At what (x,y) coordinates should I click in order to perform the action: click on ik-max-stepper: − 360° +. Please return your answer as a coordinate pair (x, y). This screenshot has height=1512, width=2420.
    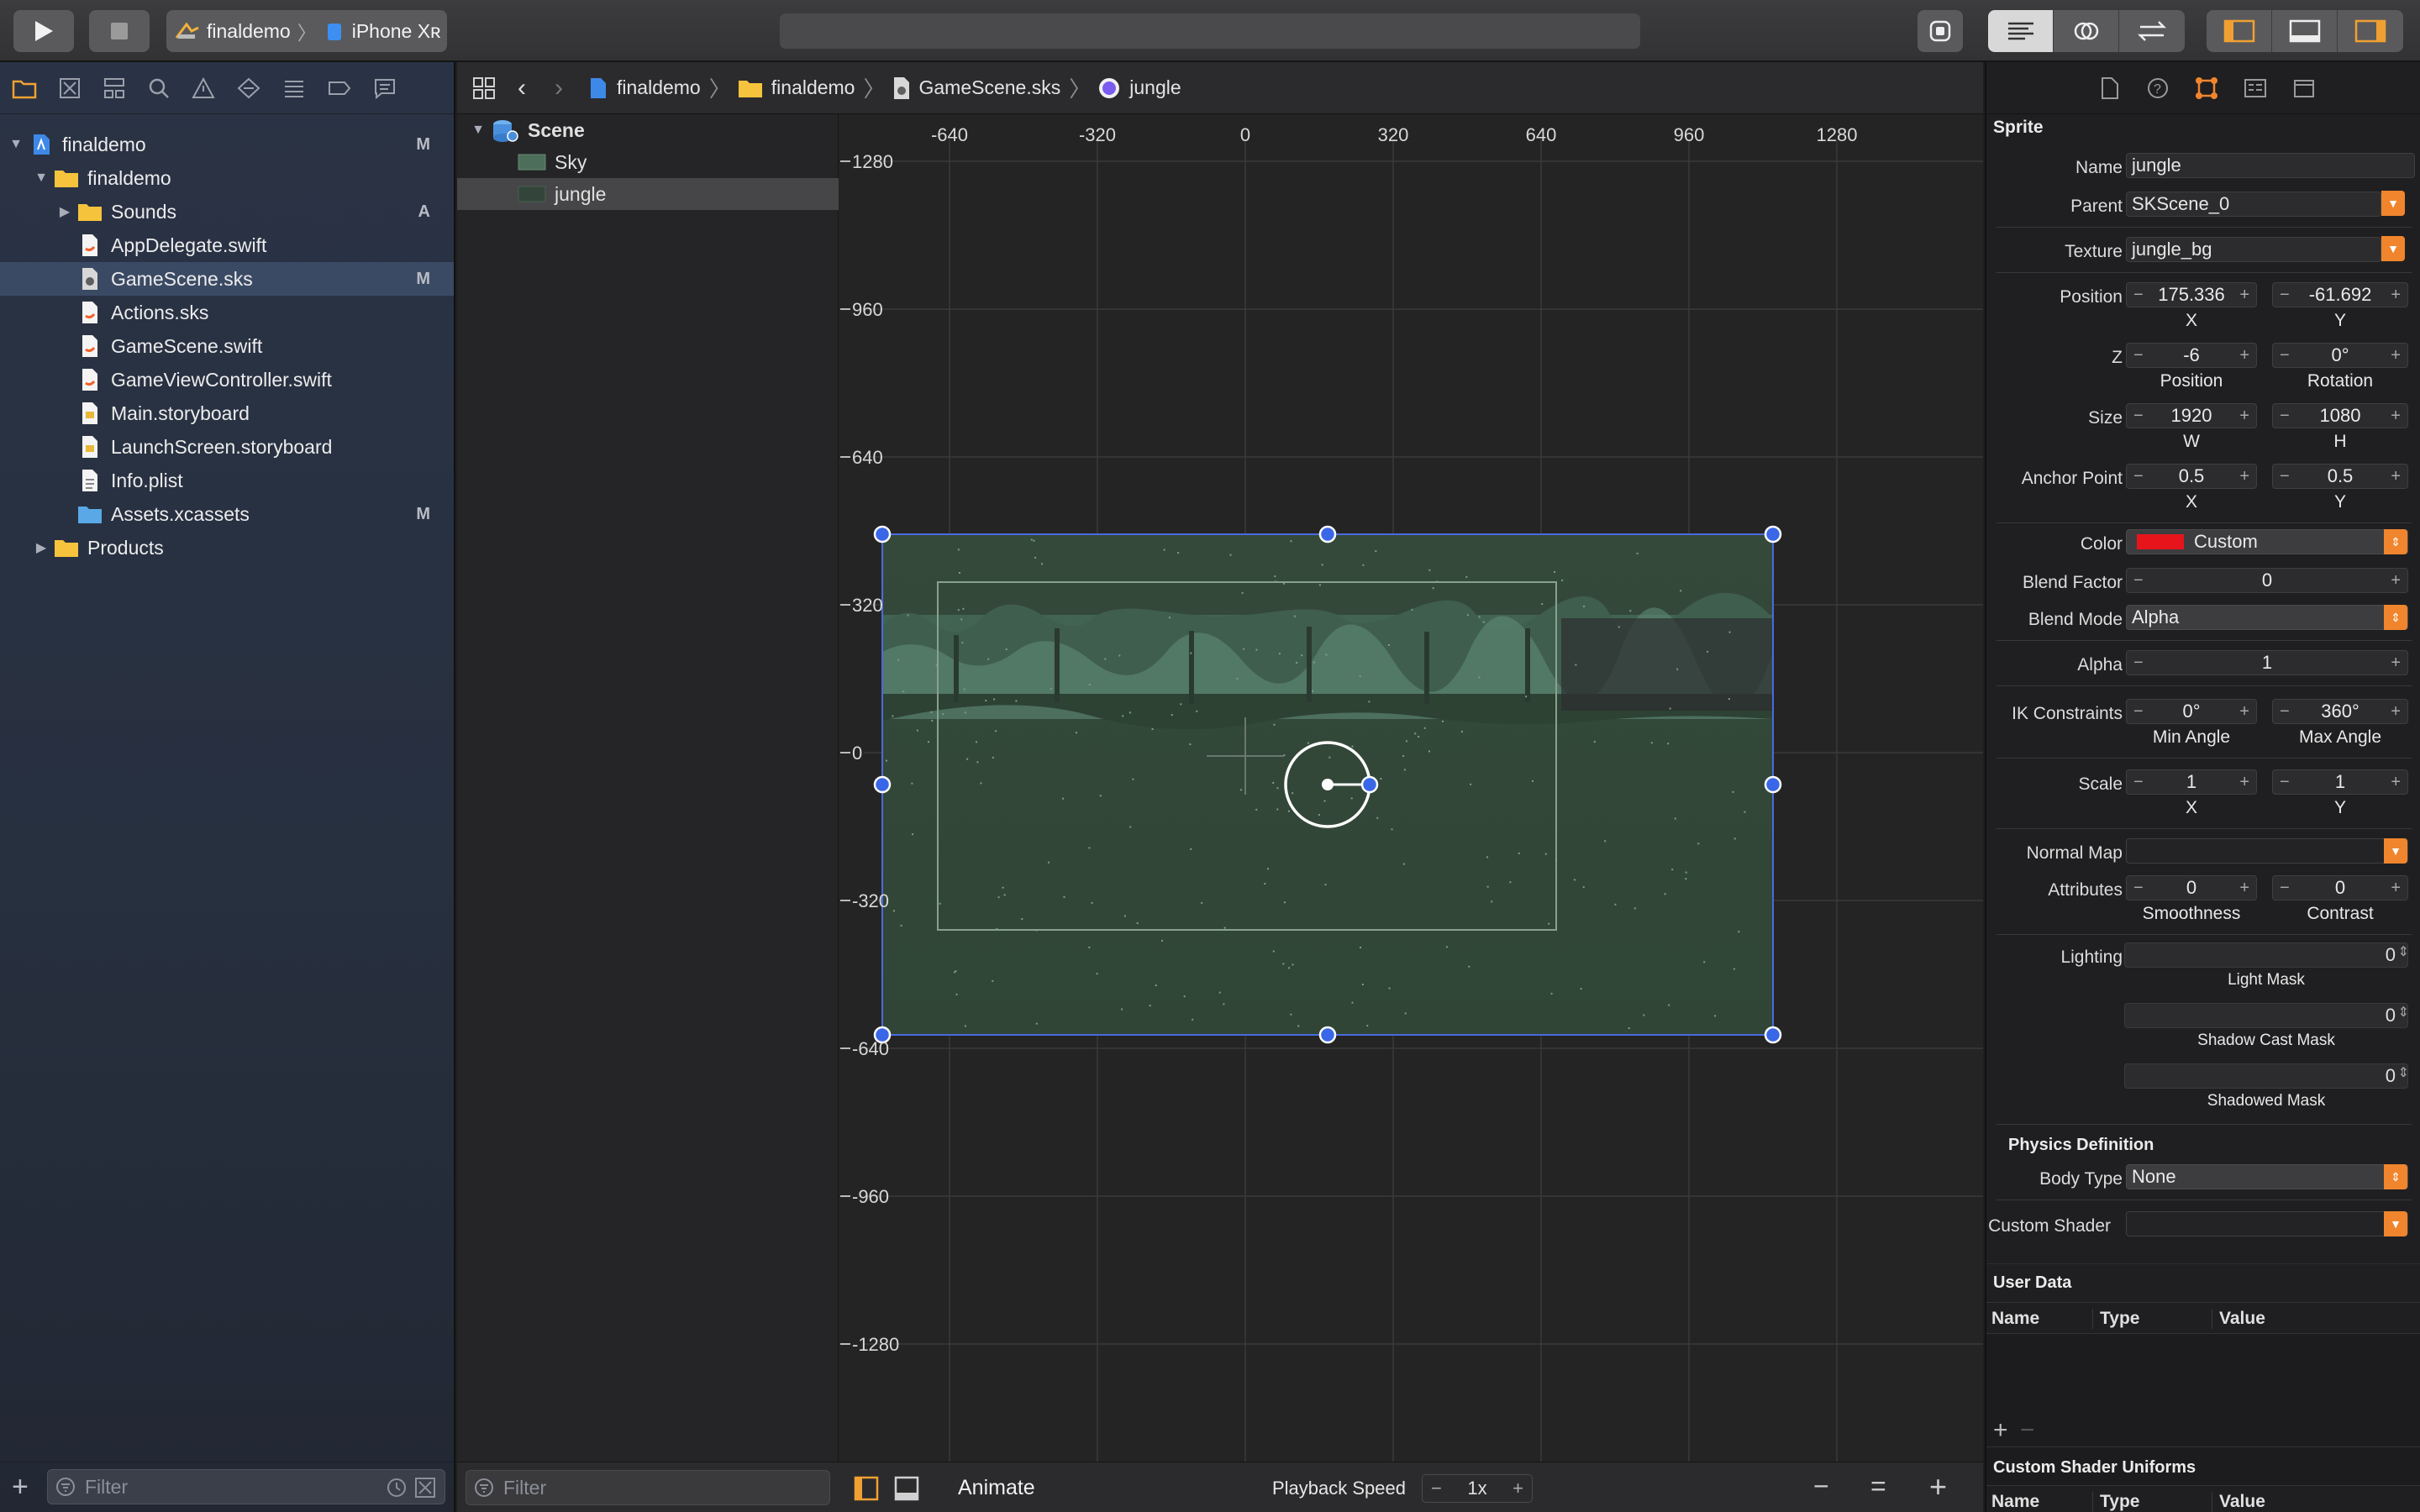
    Looking at the image, I should click on (2340, 711).